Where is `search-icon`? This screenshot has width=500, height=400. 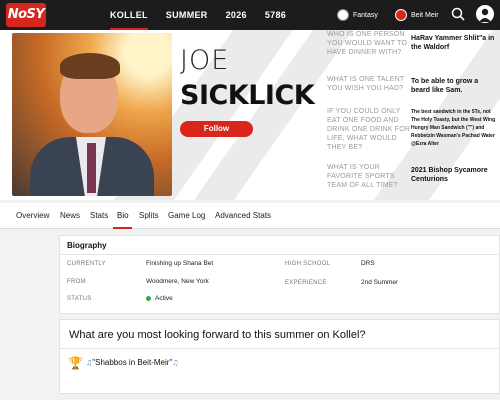
search-icon is located at coordinates (458, 14).